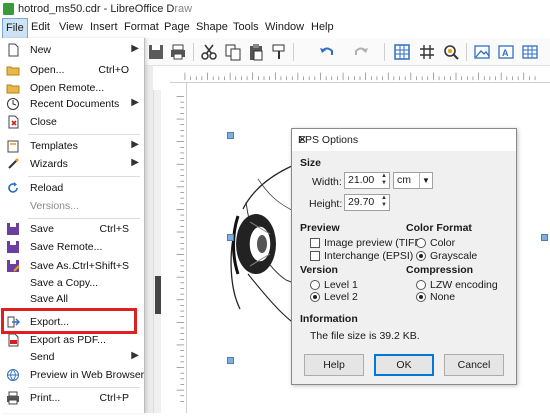 The height and width of the screenshot is (416, 550). Describe the element at coordinates (374, 243) in the screenshot. I see `image-preview-label: Image preview (TIFF)` at that location.